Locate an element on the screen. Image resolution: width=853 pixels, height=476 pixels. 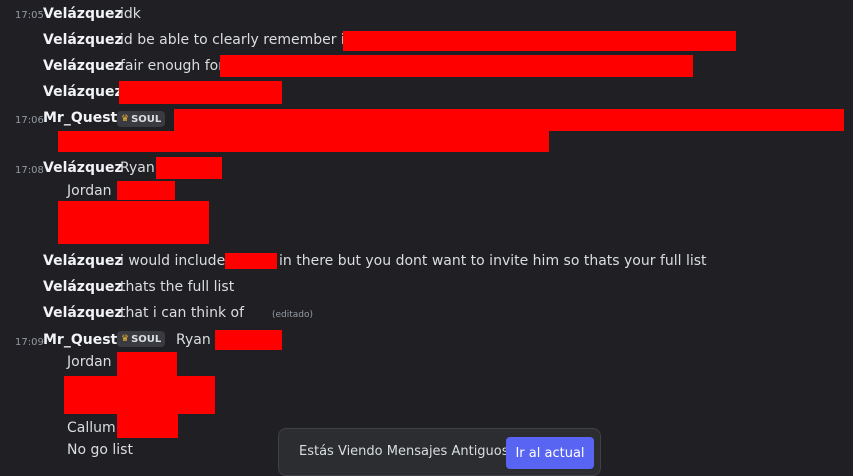
banner-text: Estás Viendo Mensajes Antiguos is located at coordinates (404, 451).